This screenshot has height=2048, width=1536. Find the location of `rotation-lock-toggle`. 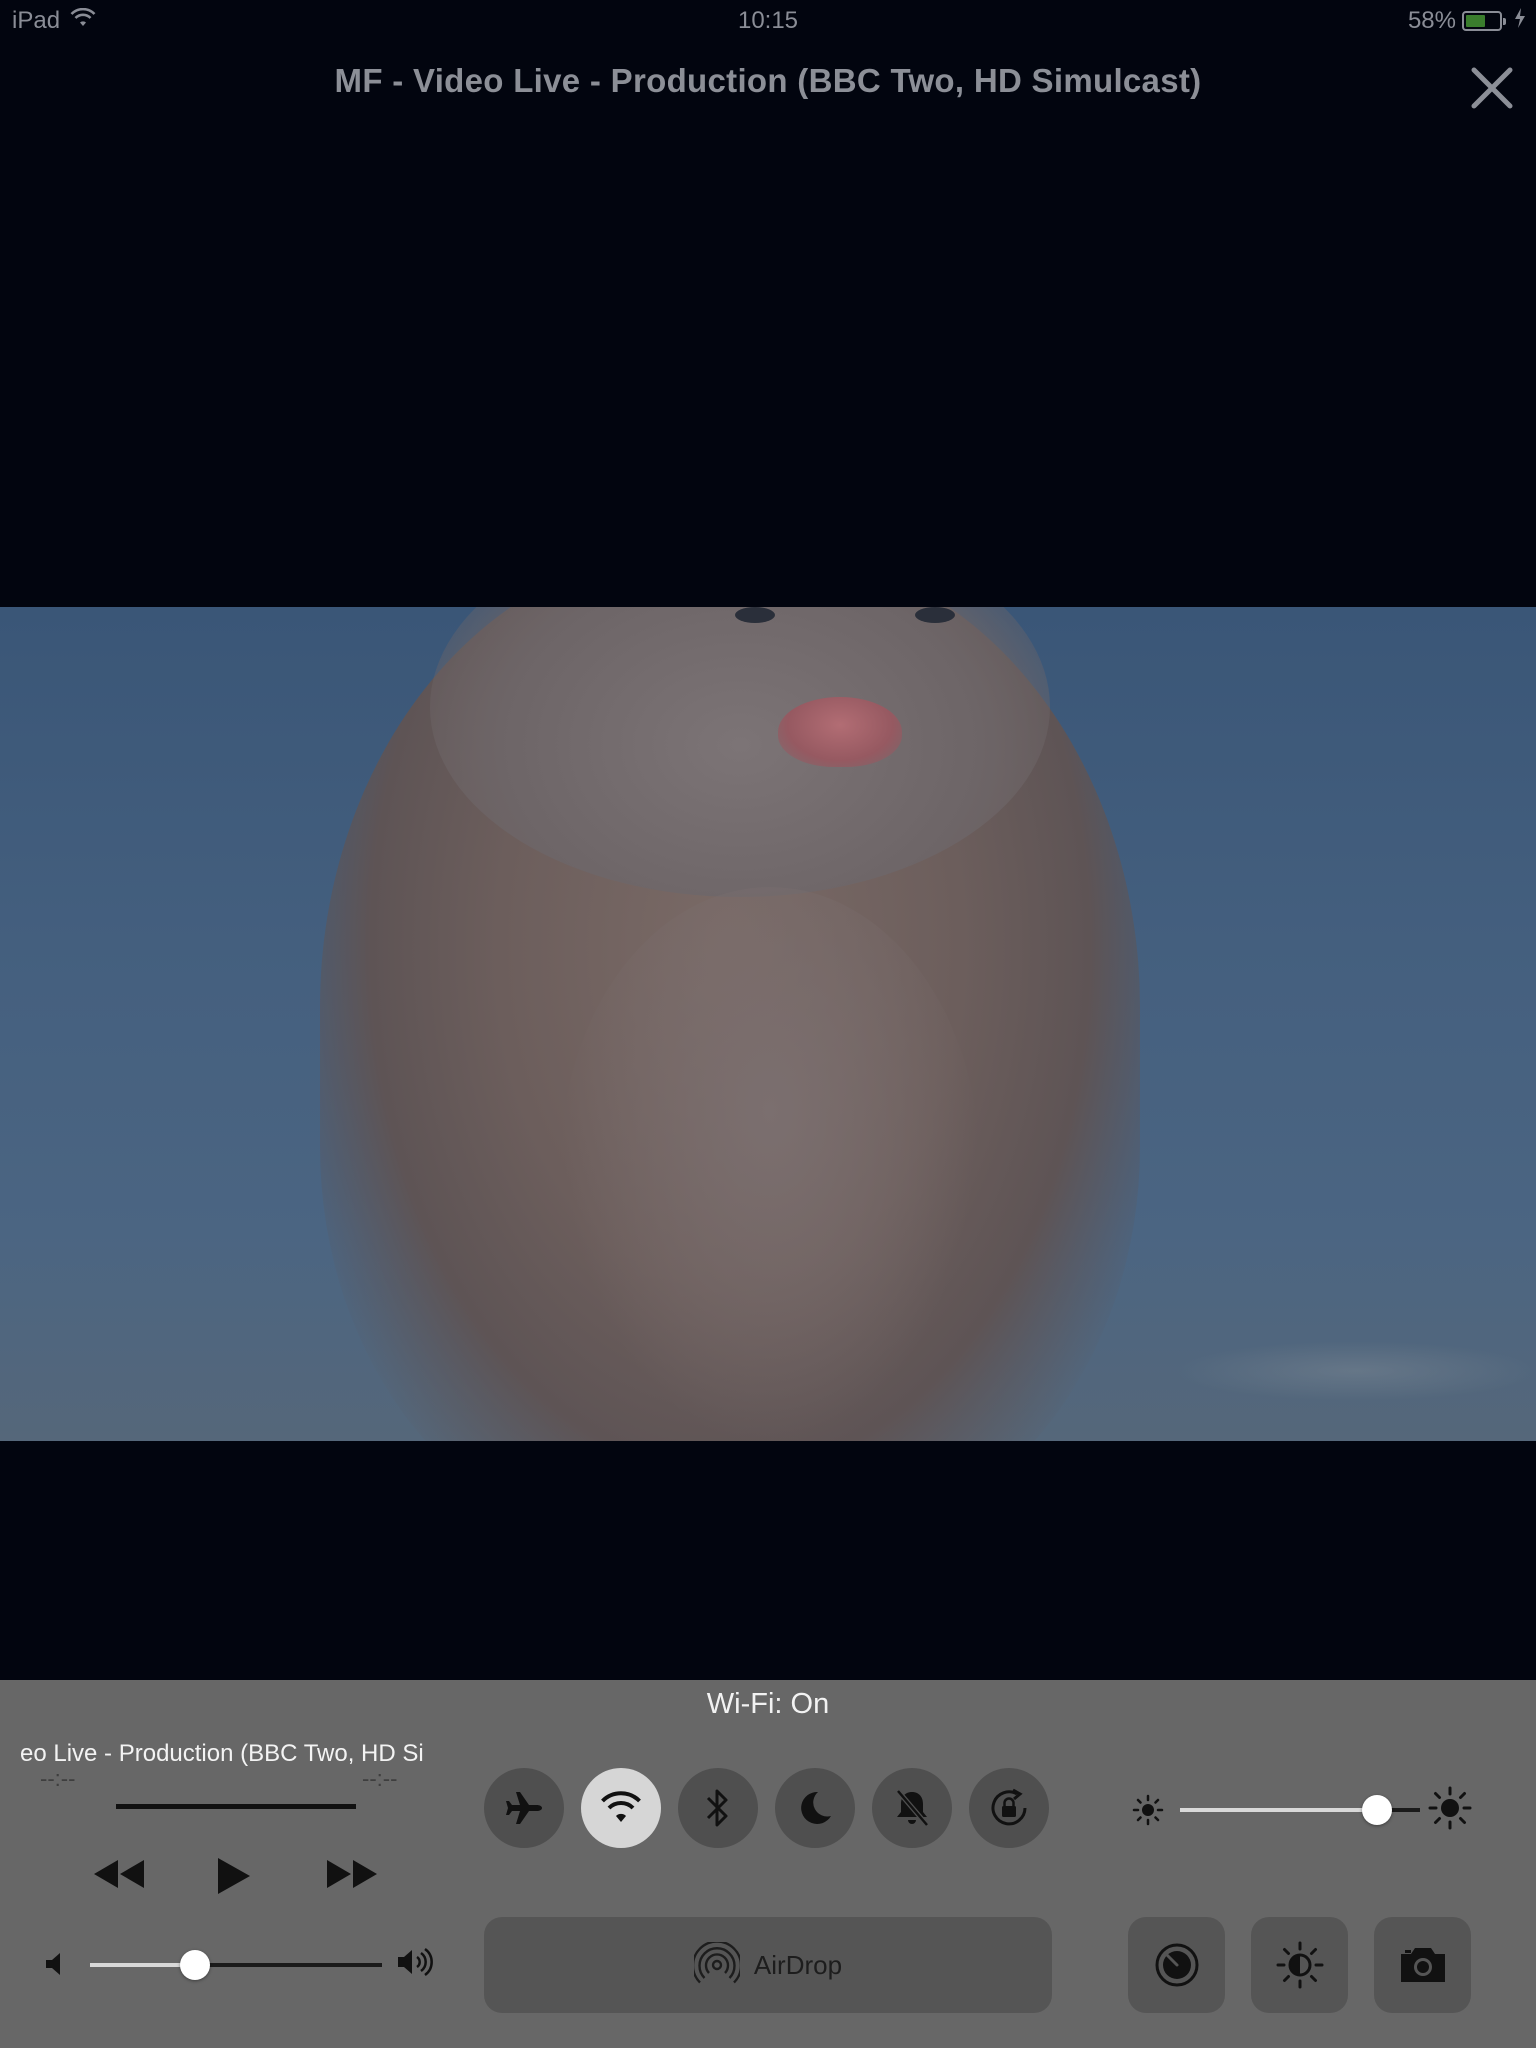

rotation-lock-toggle is located at coordinates (1009, 1808).